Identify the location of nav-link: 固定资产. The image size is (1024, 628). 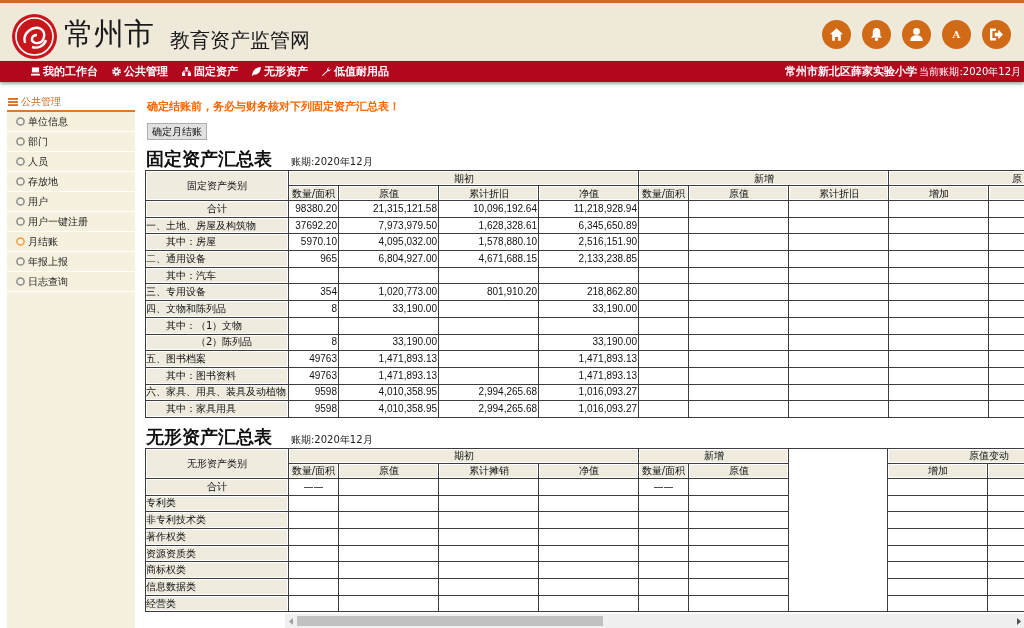
(210, 71).